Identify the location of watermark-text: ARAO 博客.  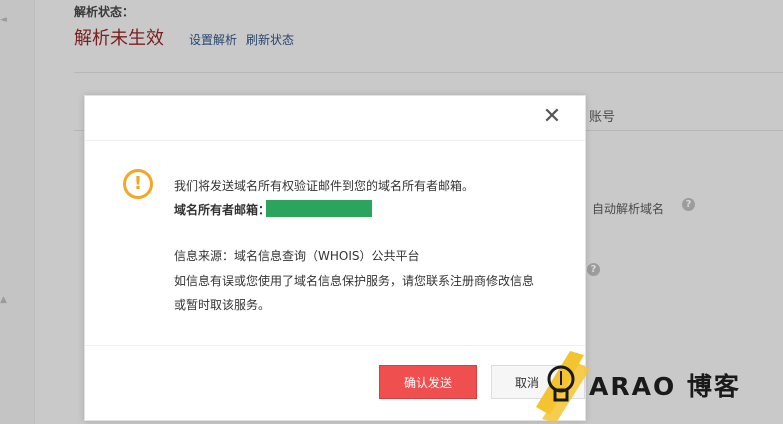
(665, 386).